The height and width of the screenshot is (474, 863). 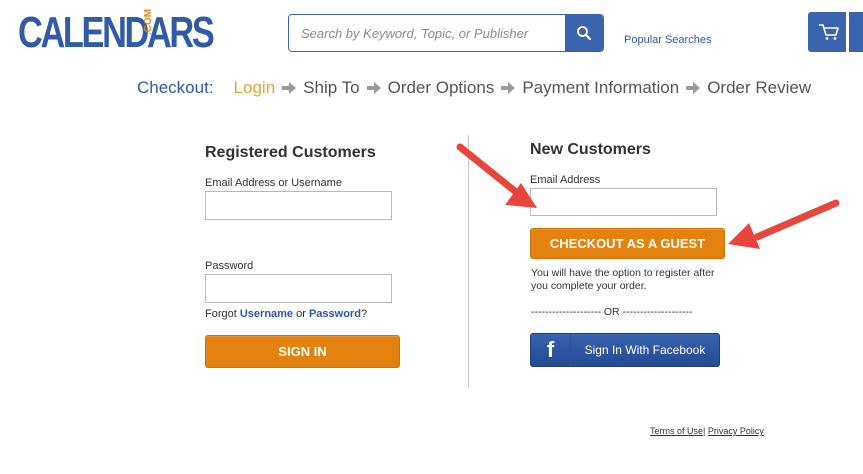 I want to click on cart-divider, so click(x=847, y=32).